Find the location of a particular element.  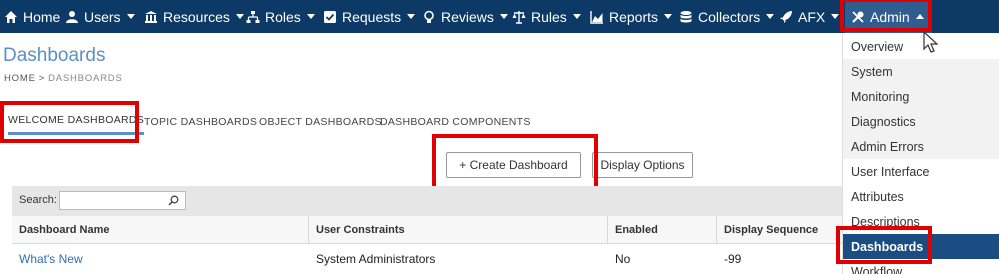

breadcrumb-home: HOME is located at coordinates (20, 78).